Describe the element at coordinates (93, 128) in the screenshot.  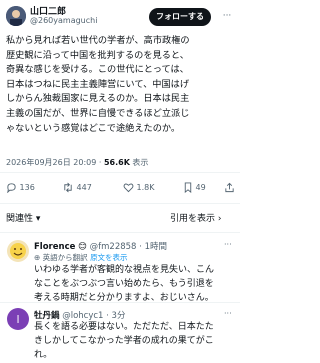
I see `post-text-line: ゃないという感覚はどこで途絶えたのか。` at that location.